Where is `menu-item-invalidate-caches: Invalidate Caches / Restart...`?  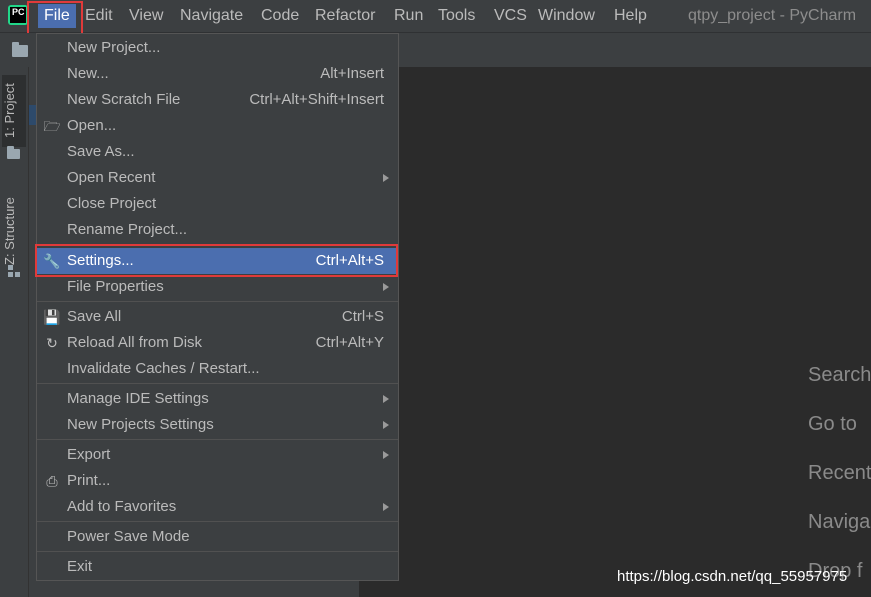
menu-item-invalidate-caches: Invalidate Caches / Restart... is located at coordinates (217, 369).